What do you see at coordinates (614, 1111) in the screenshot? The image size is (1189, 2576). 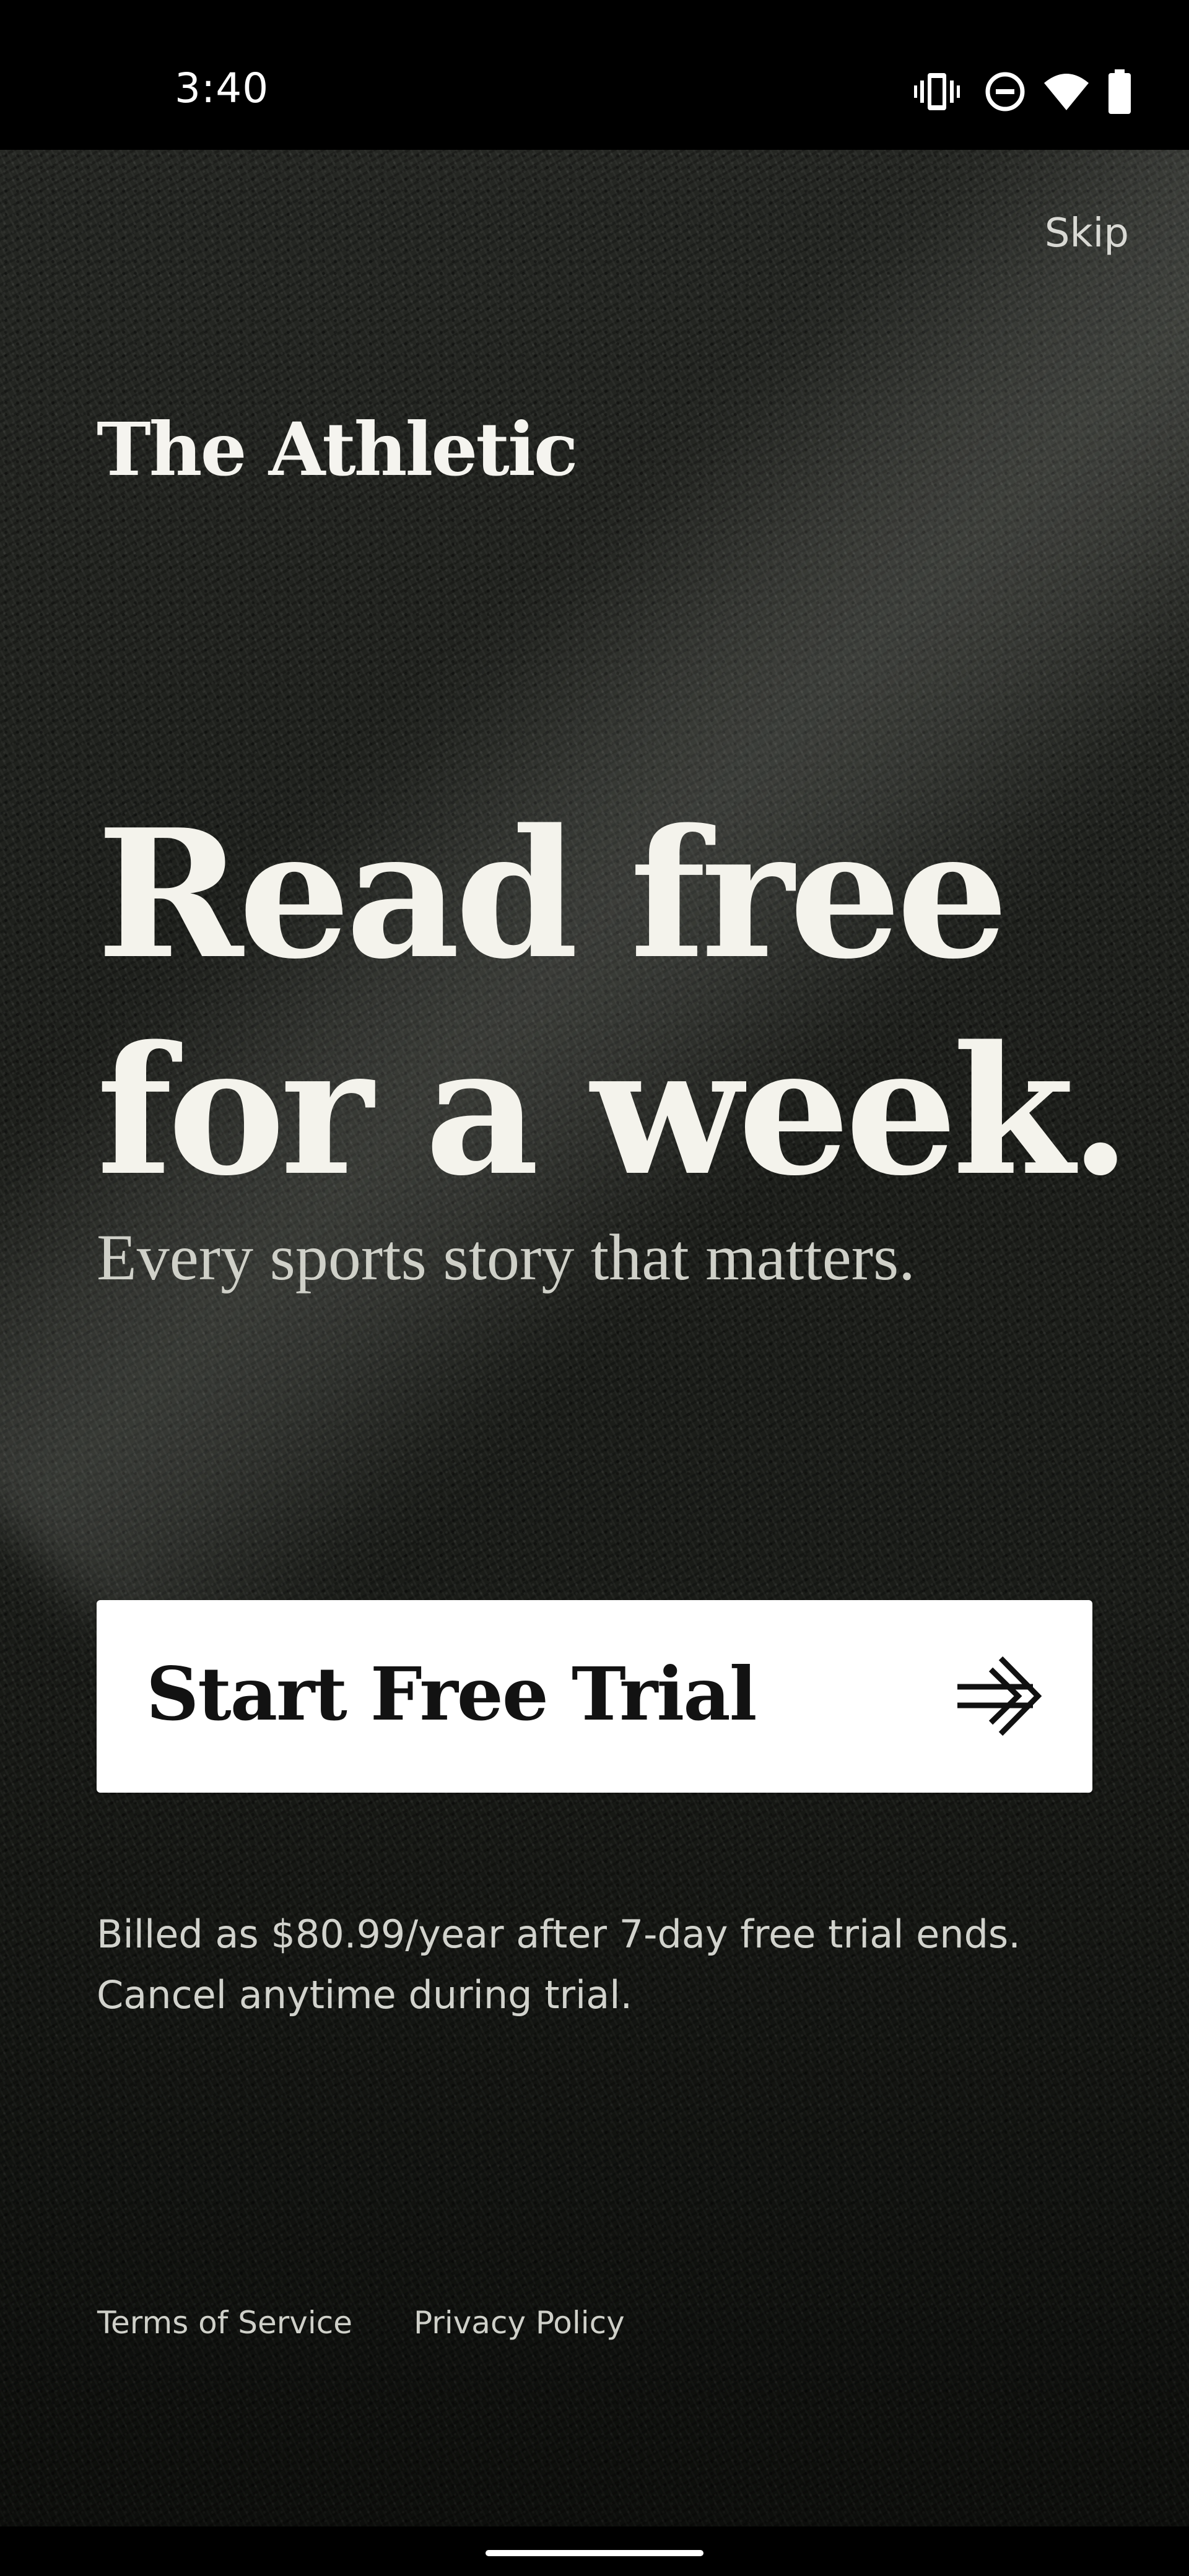 I see `headline-line-2: for a week.` at bounding box center [614, 1111].